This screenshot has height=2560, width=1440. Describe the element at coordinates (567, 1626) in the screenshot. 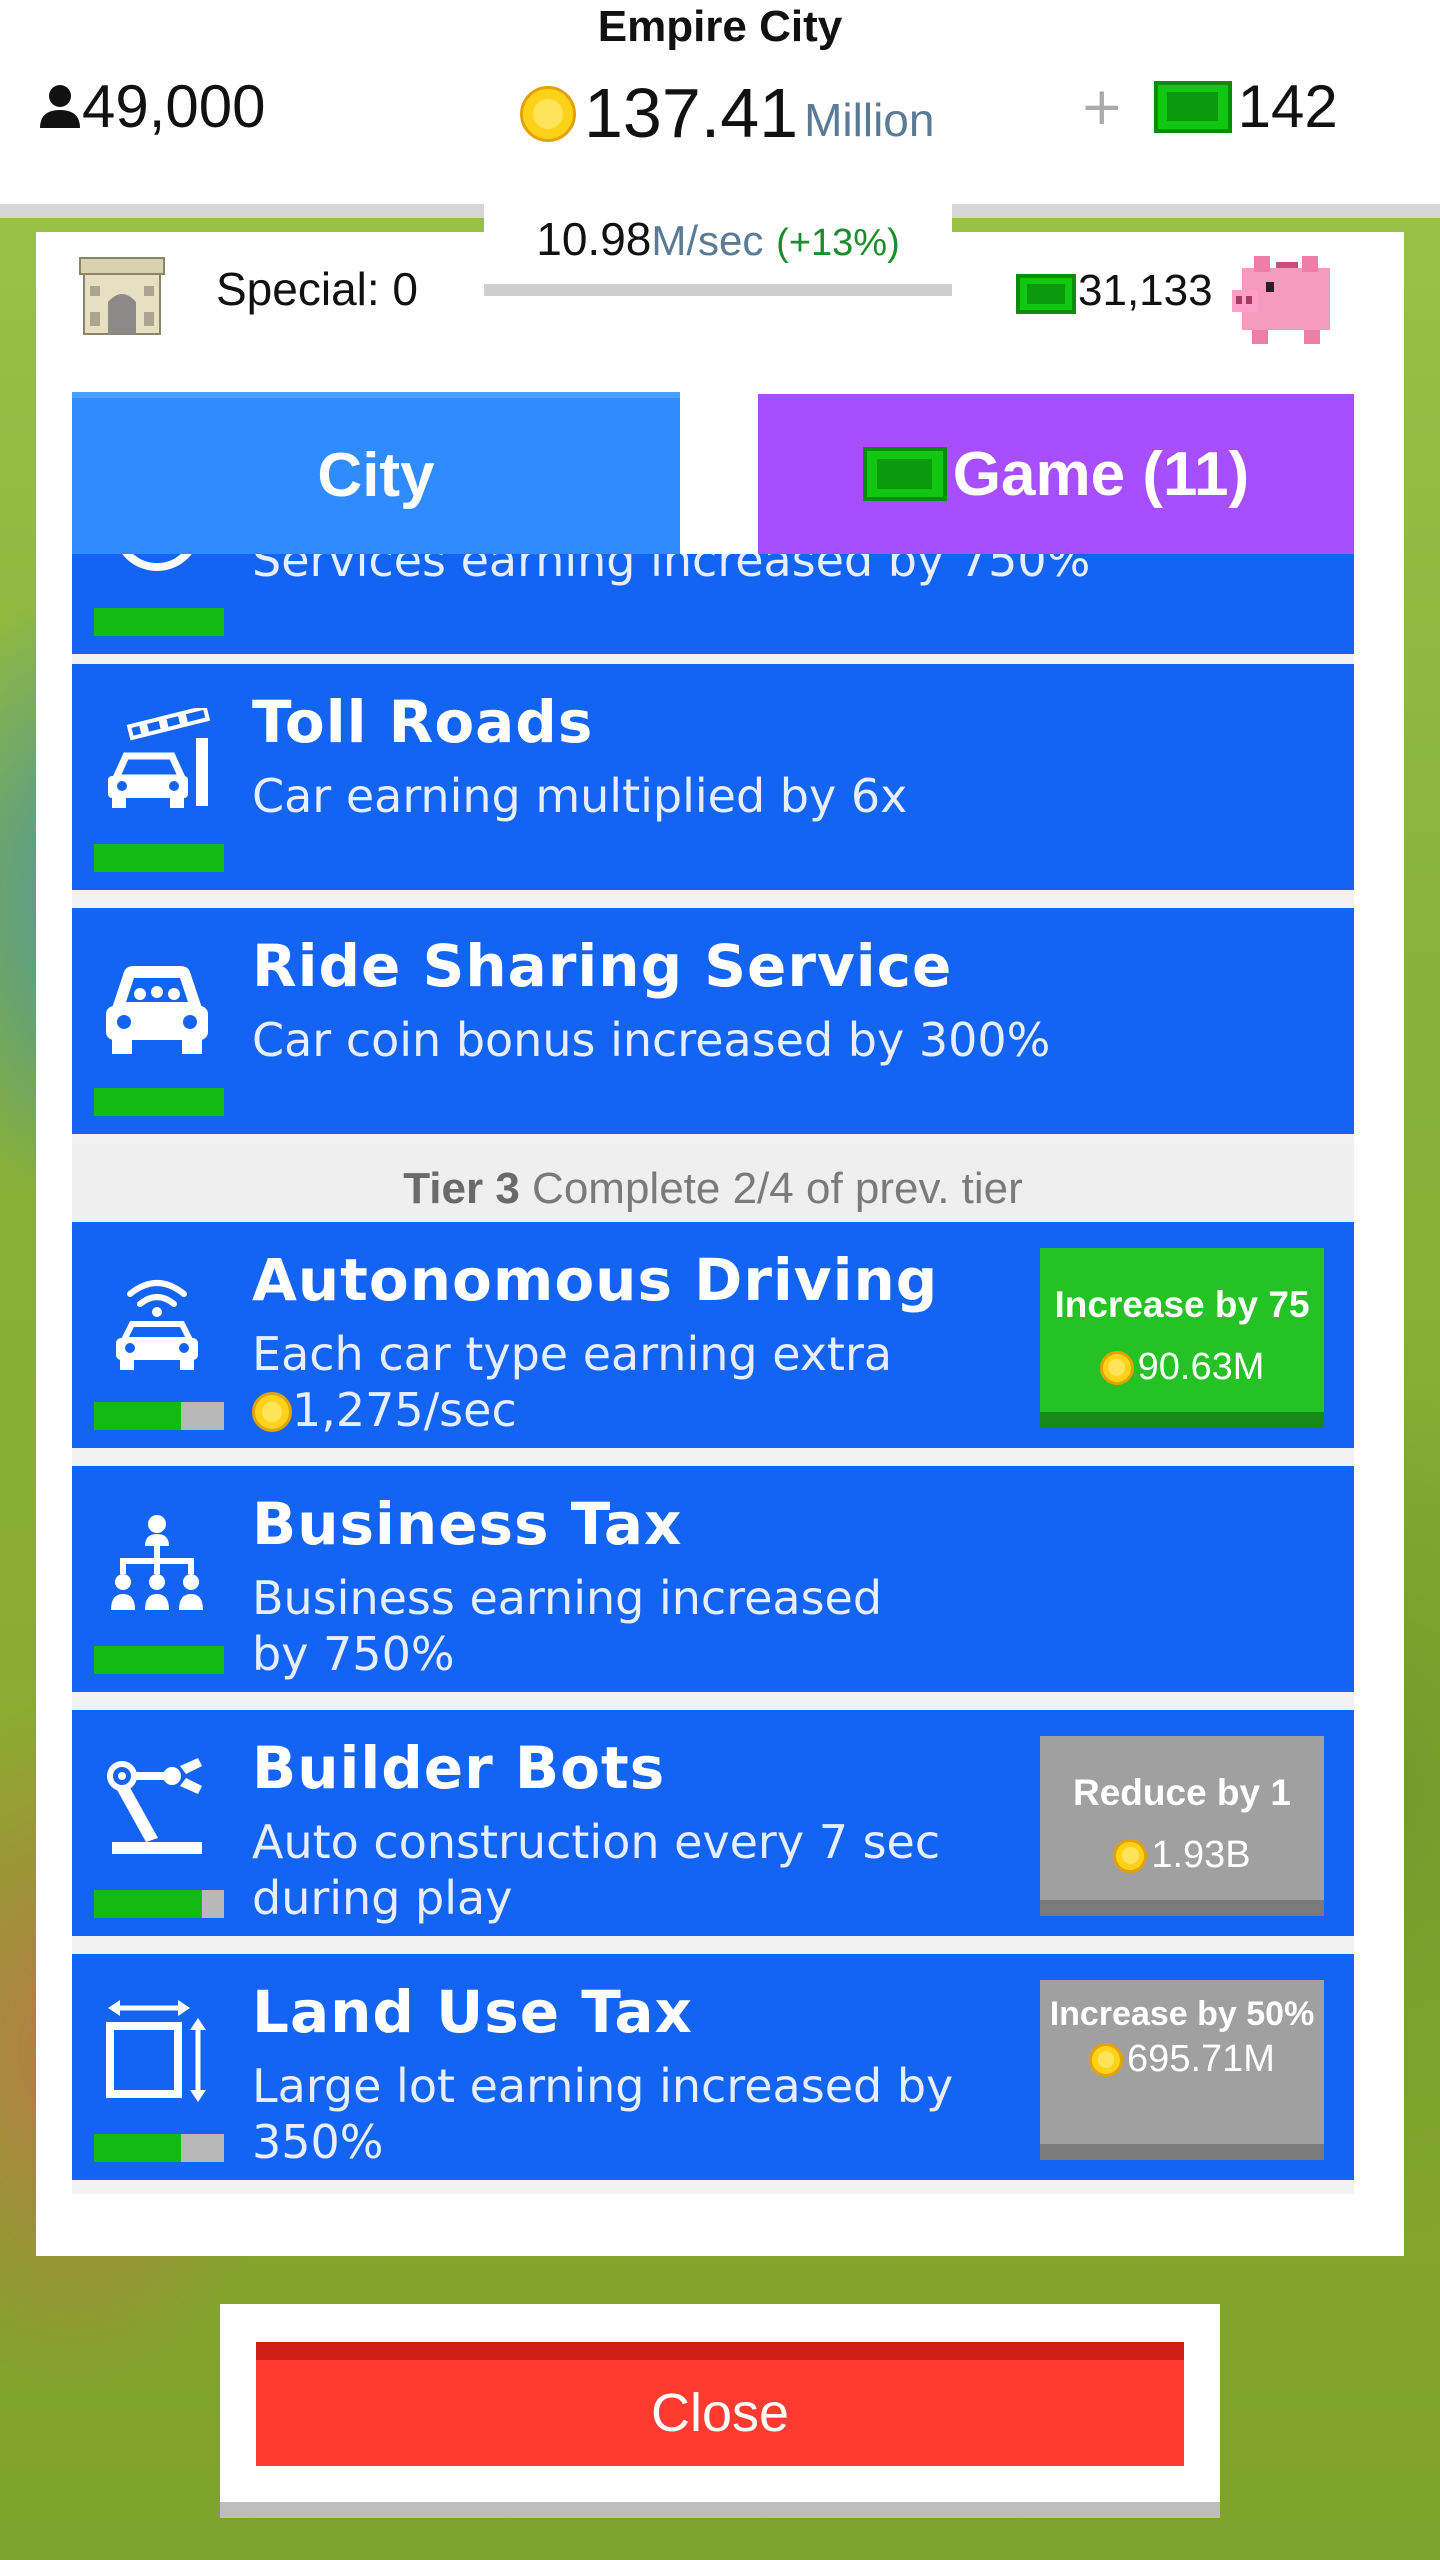

I see `upgrade-description: Business earning increased by 750%` at that location.